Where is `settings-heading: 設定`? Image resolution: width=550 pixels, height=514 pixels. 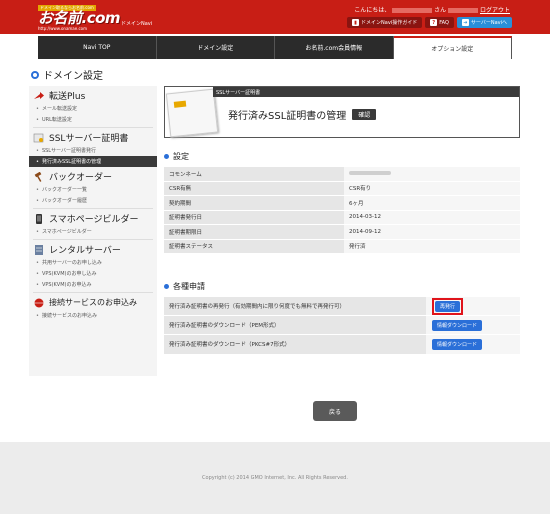 settings-heading: 設定 is located at coordinates (176, 156).